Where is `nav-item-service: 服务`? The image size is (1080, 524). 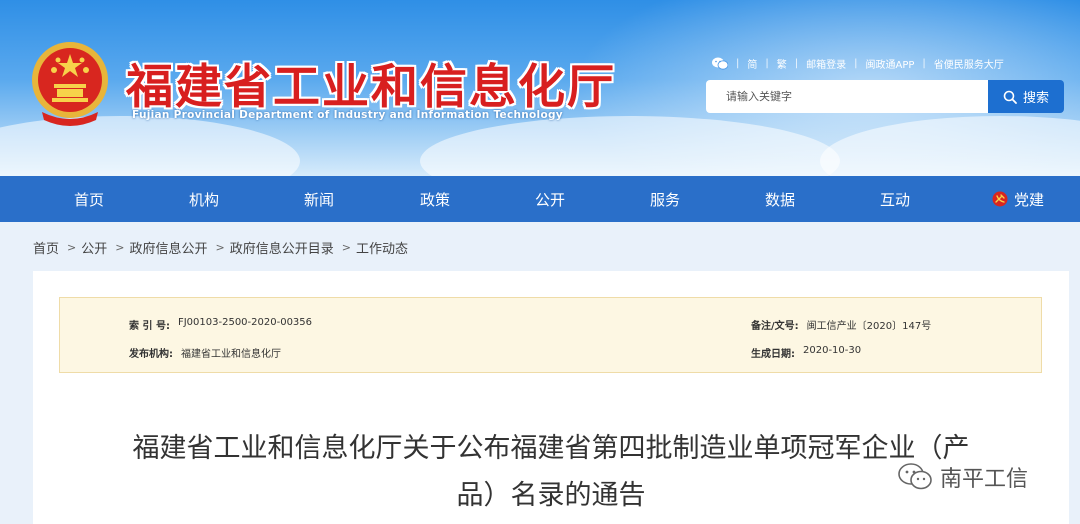
nav-item-service: 服务 is located at coordinates (665, 199).